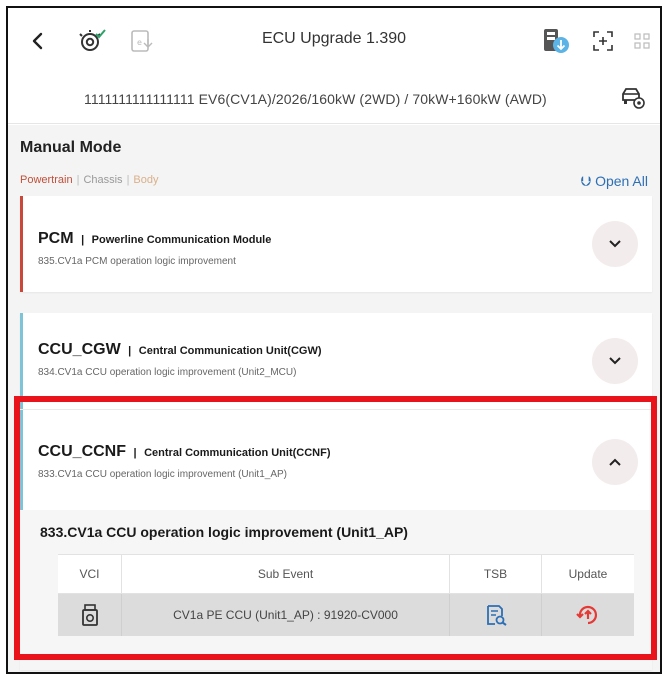  What do you see at coordinates (286, 615) in the screenshot?
I see `sub-event-cell: CV1a PE CCU (Unit1_AP) : 91920-CV000` at bounding box center [286, 615].